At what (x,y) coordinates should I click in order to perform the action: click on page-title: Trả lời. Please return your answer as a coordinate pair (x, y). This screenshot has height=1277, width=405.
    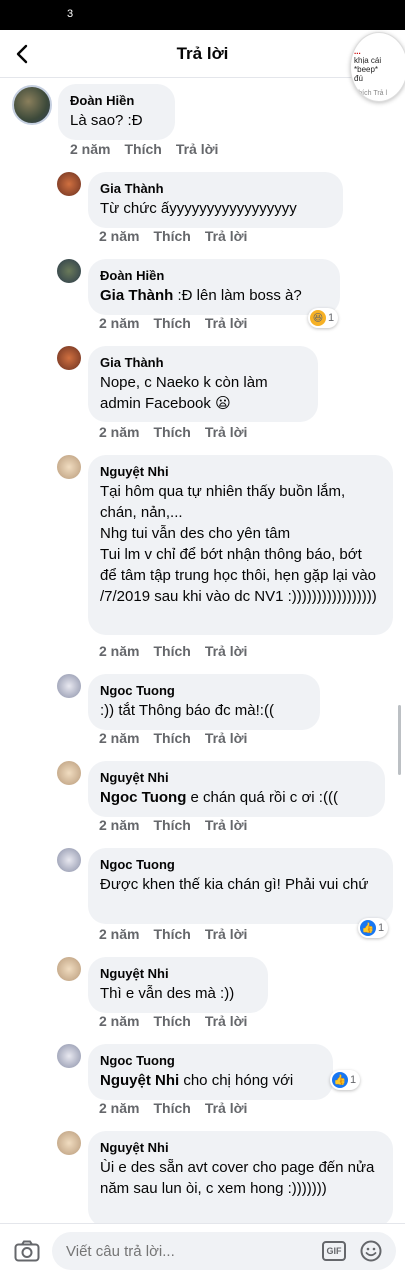
    Looking at the image, I should click on (202, 53).